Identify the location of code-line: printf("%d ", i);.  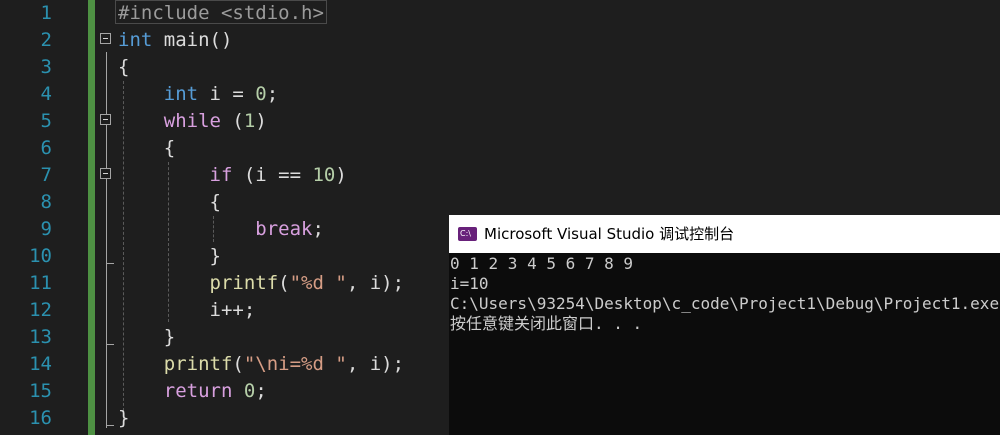
(261, 283).